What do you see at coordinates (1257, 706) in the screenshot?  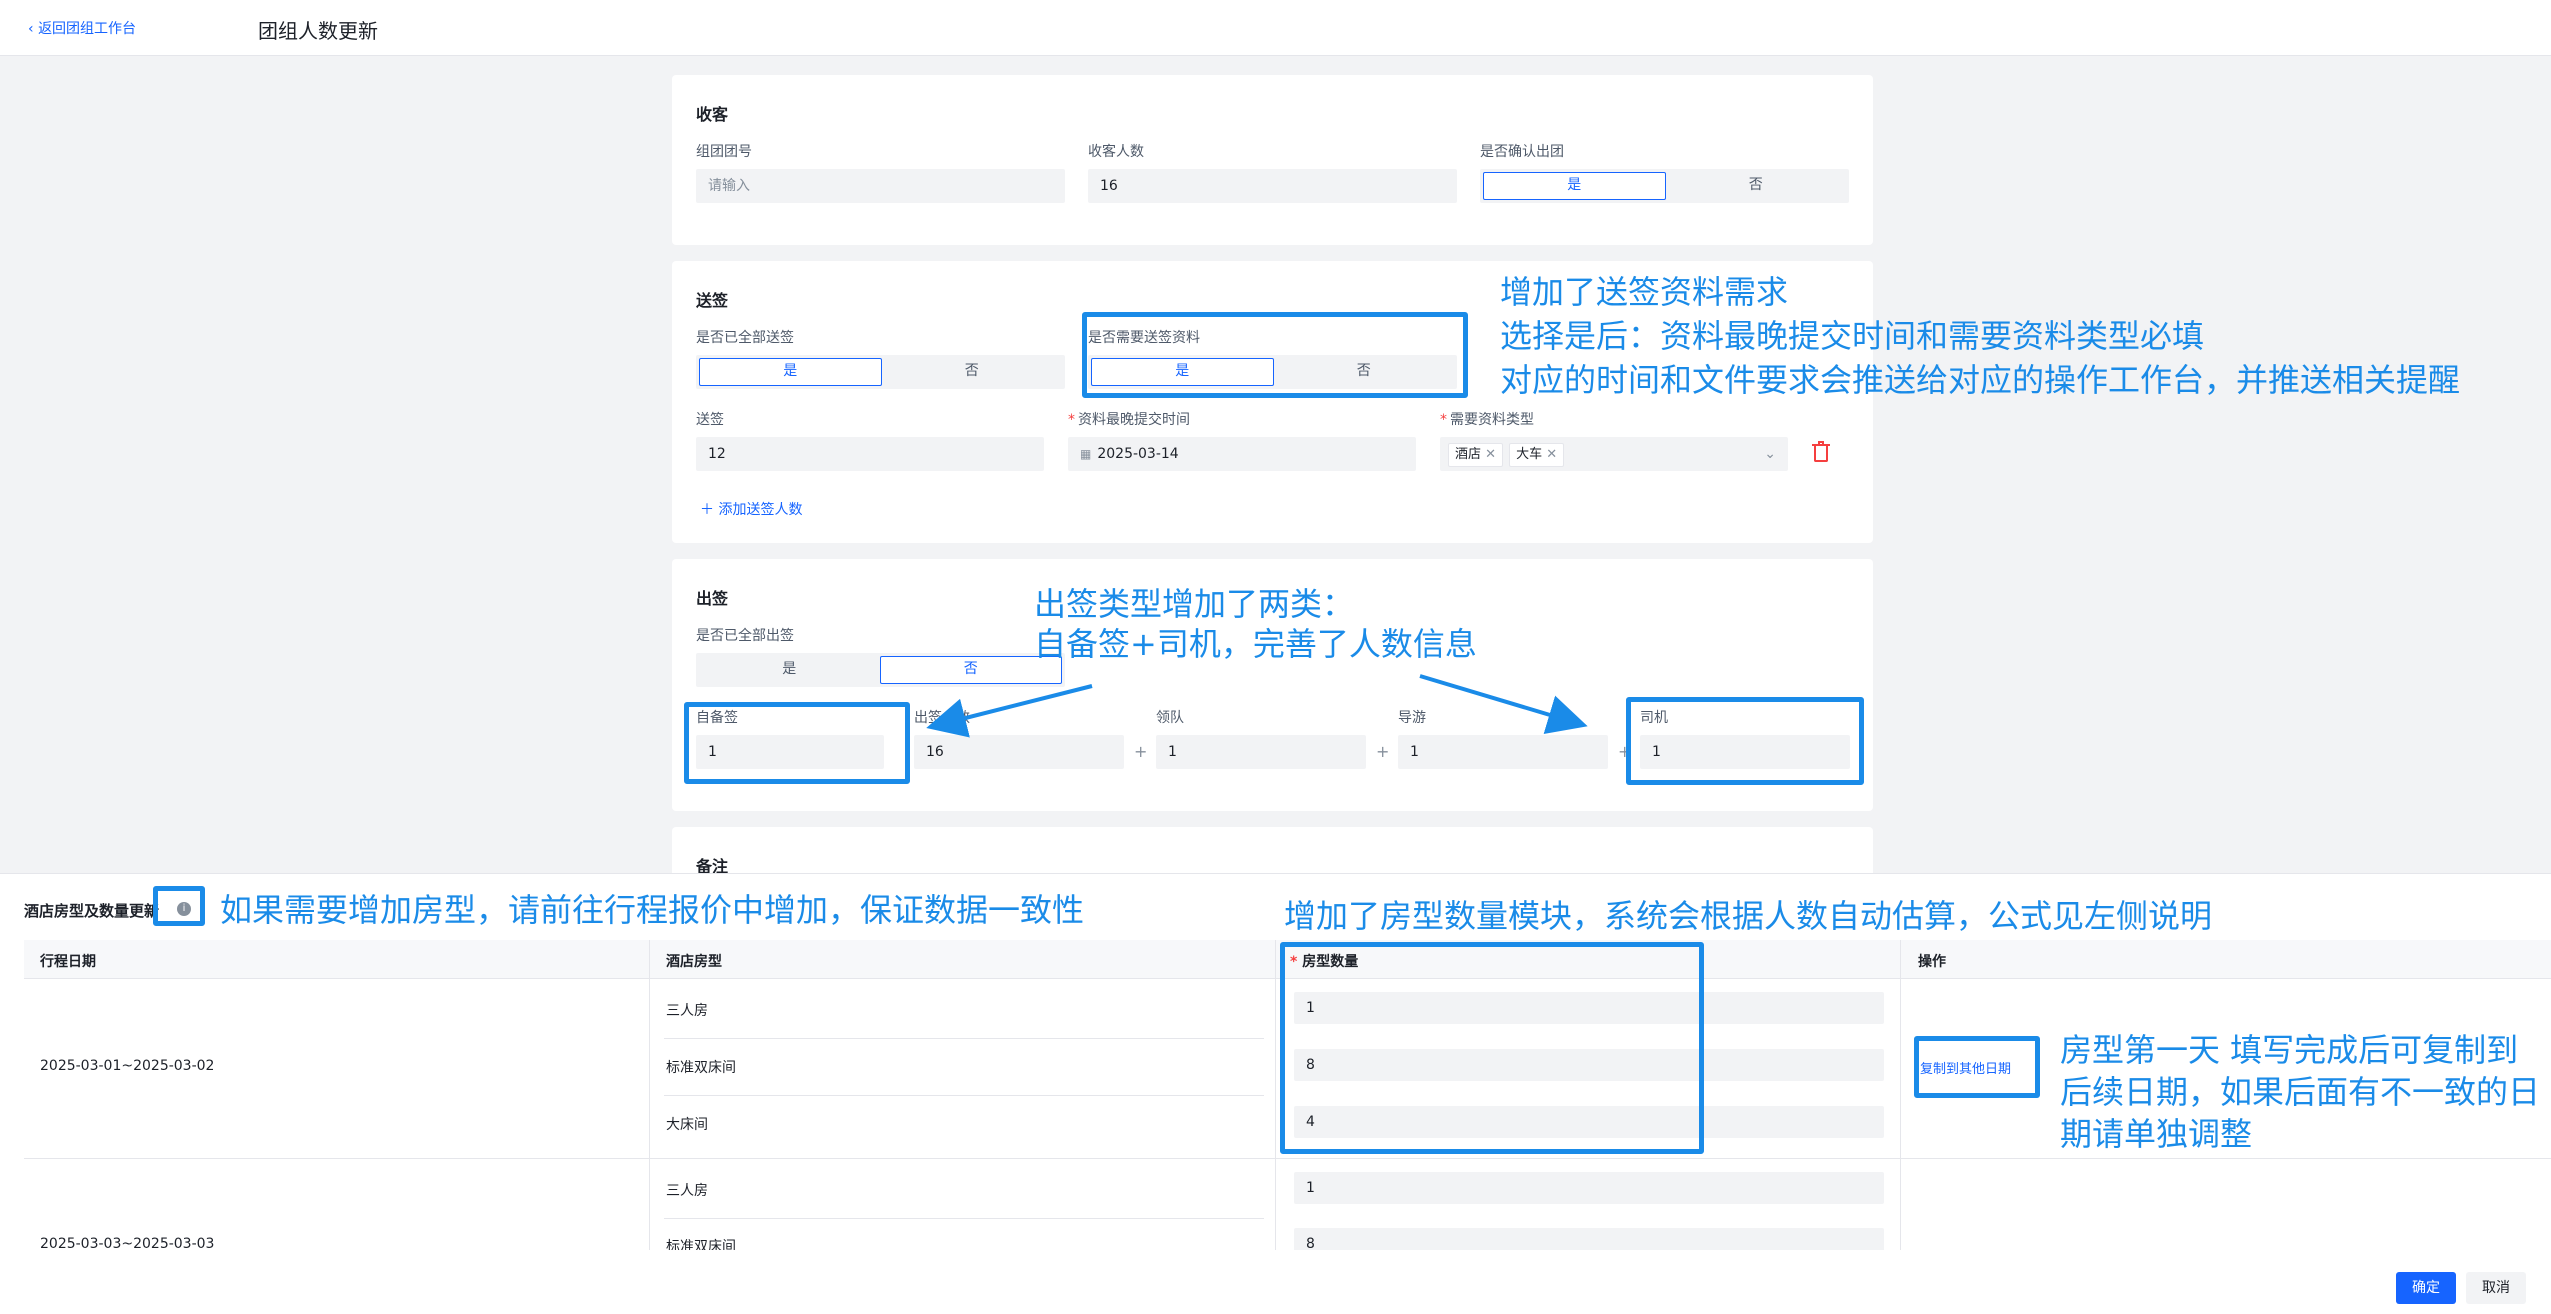 I see `annotation-arrows` at bounding box center [1257, 706].